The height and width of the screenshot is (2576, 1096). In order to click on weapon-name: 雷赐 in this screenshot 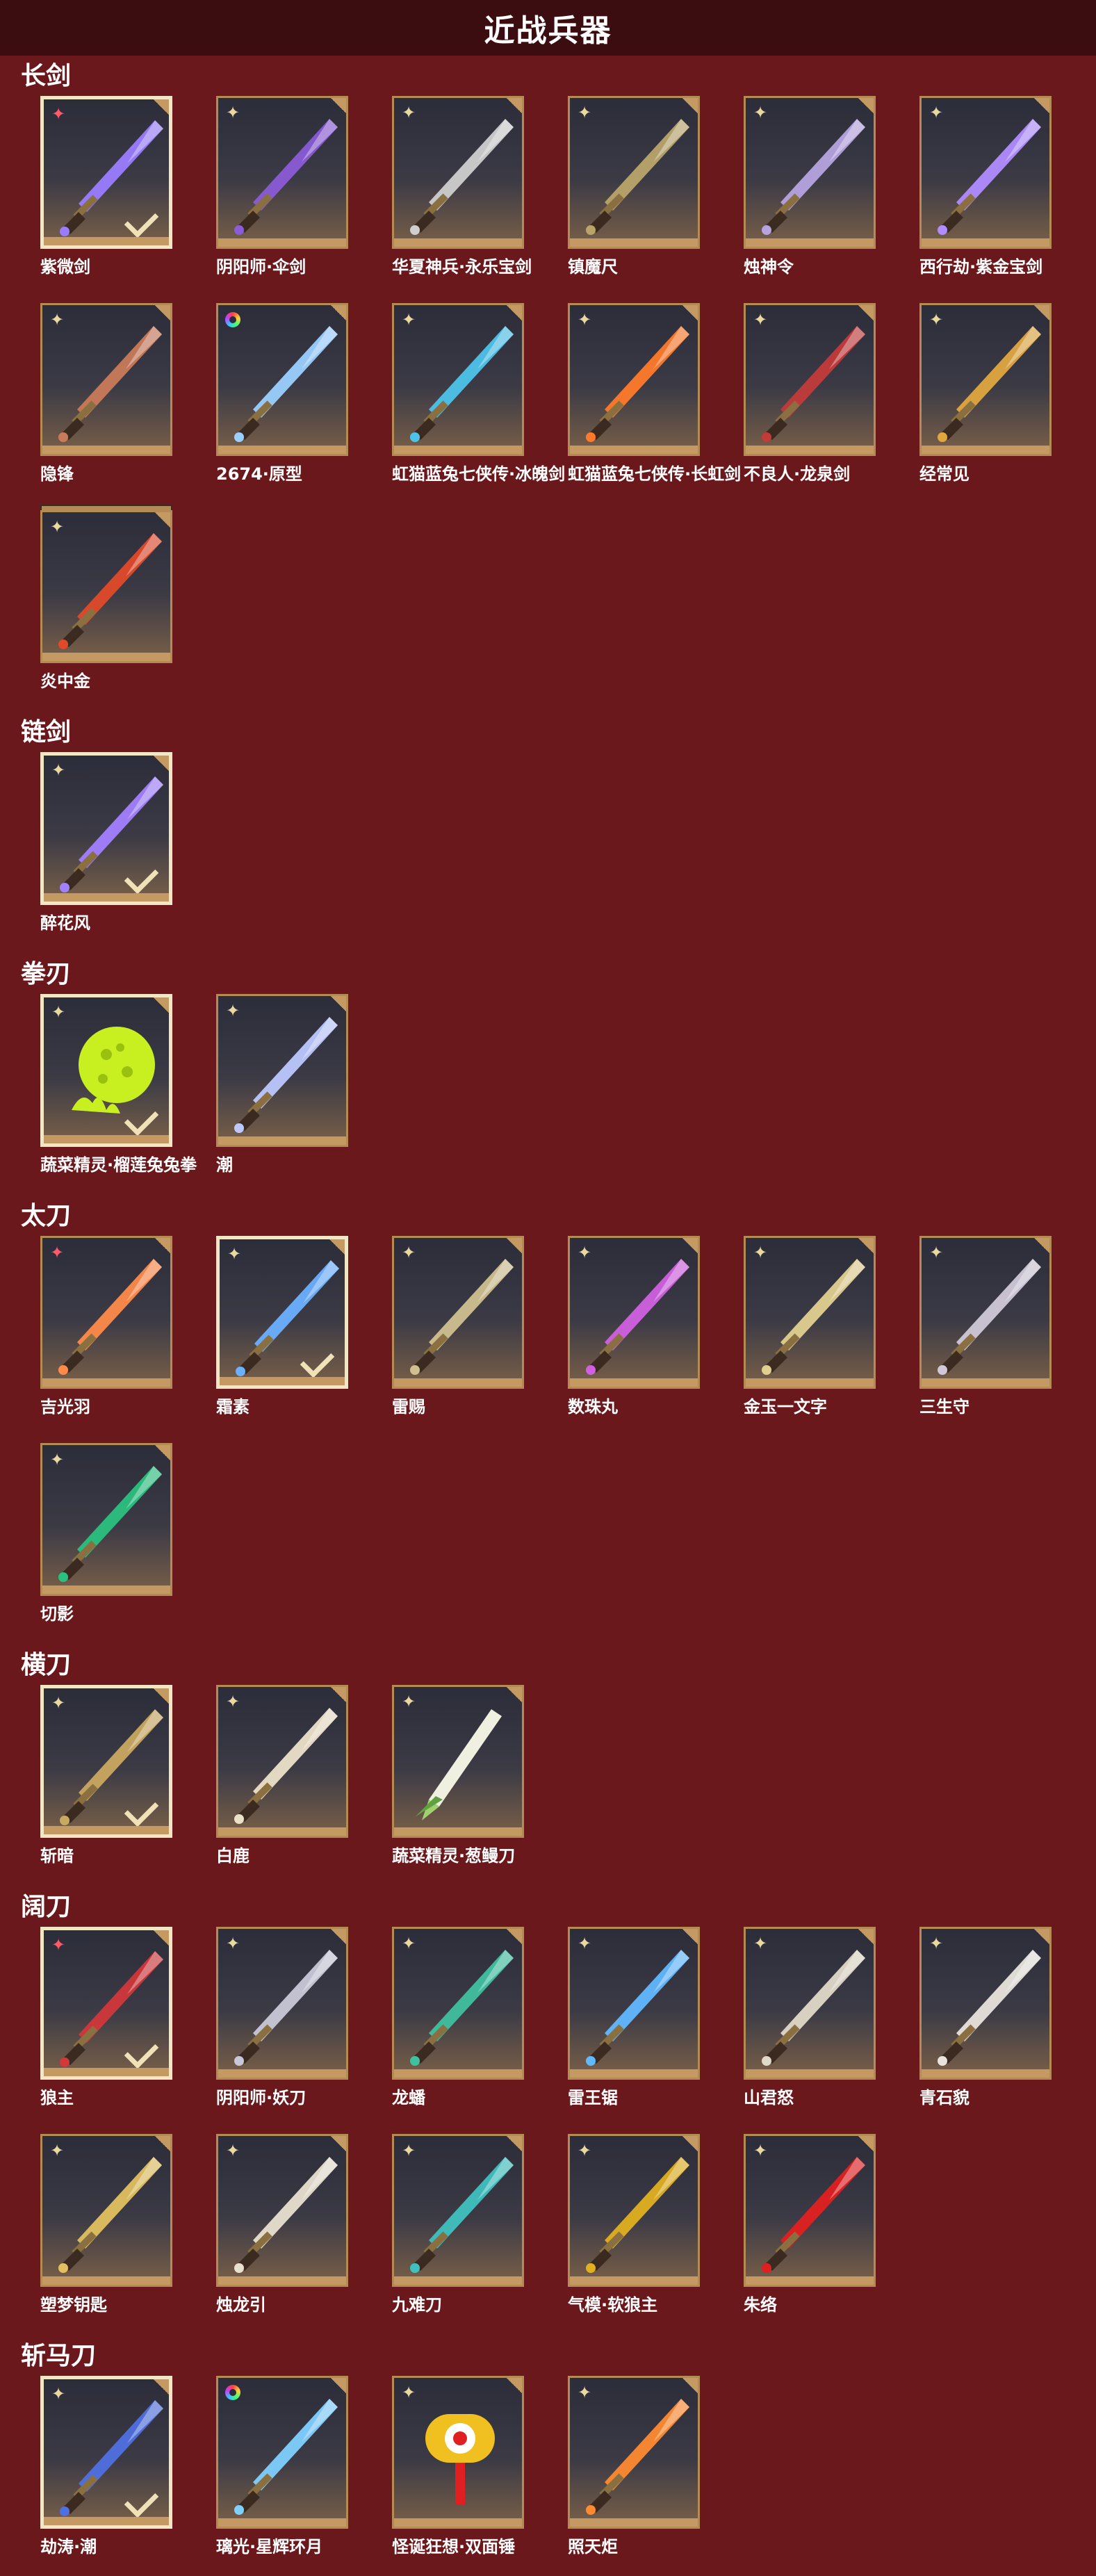, I will do `click(408, 1407)`.